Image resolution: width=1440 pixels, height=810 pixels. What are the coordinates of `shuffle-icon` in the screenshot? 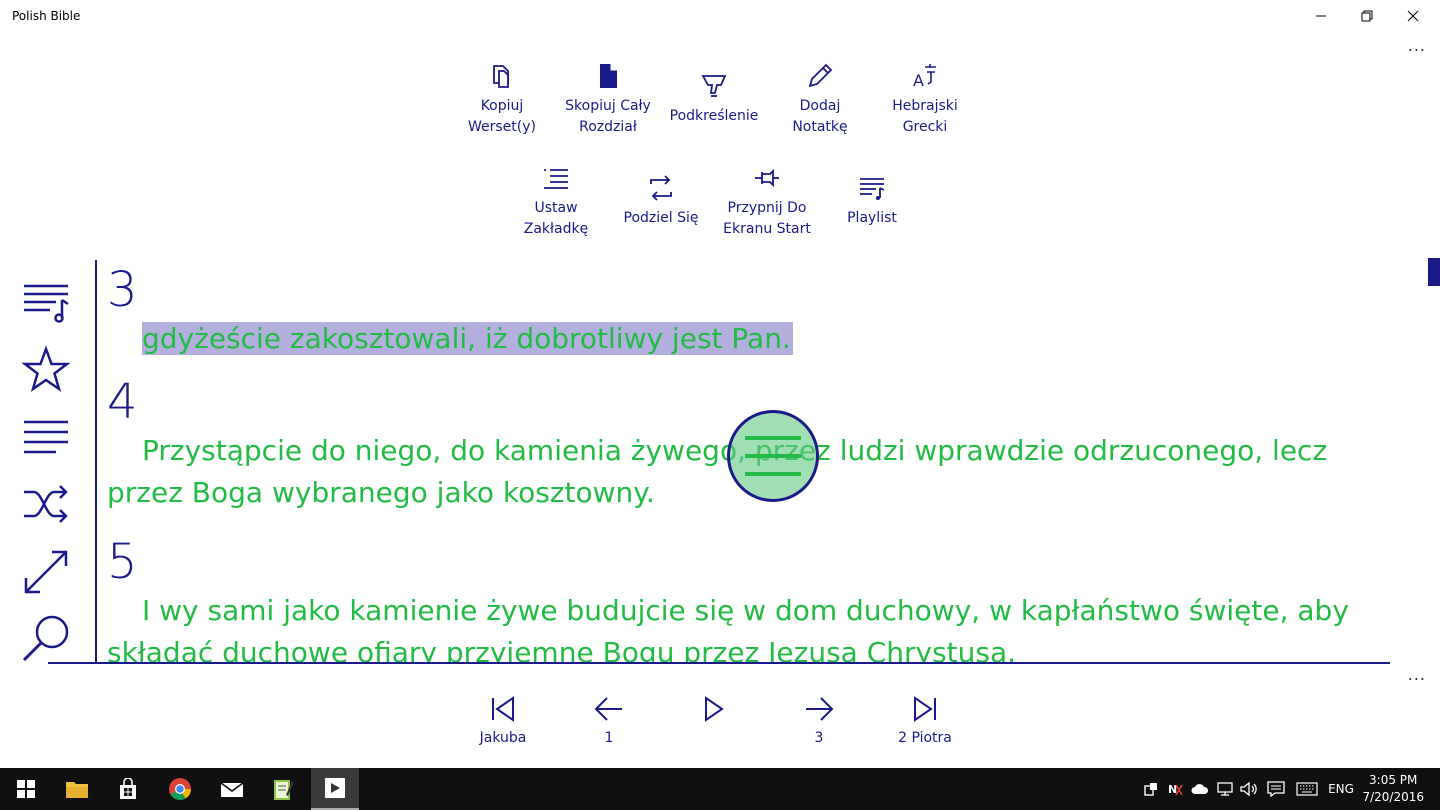 It's located at (46, 504).